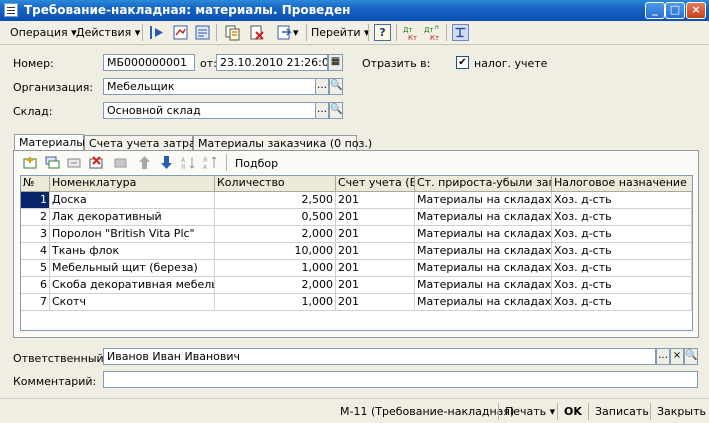  Describe the element at coordinates (166, 162) in the screenshot. I see `move-down-icon` at that location.